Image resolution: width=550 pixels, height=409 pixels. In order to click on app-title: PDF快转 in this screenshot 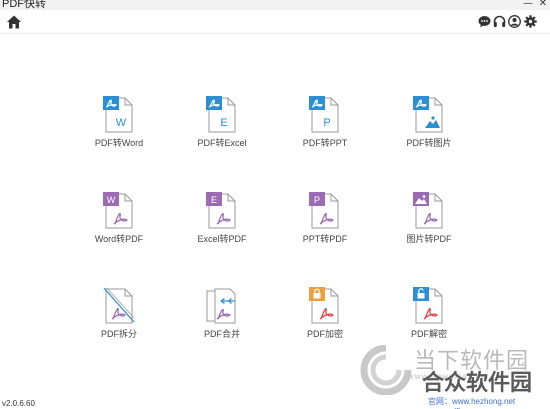, I will do `click(24, 5)`.